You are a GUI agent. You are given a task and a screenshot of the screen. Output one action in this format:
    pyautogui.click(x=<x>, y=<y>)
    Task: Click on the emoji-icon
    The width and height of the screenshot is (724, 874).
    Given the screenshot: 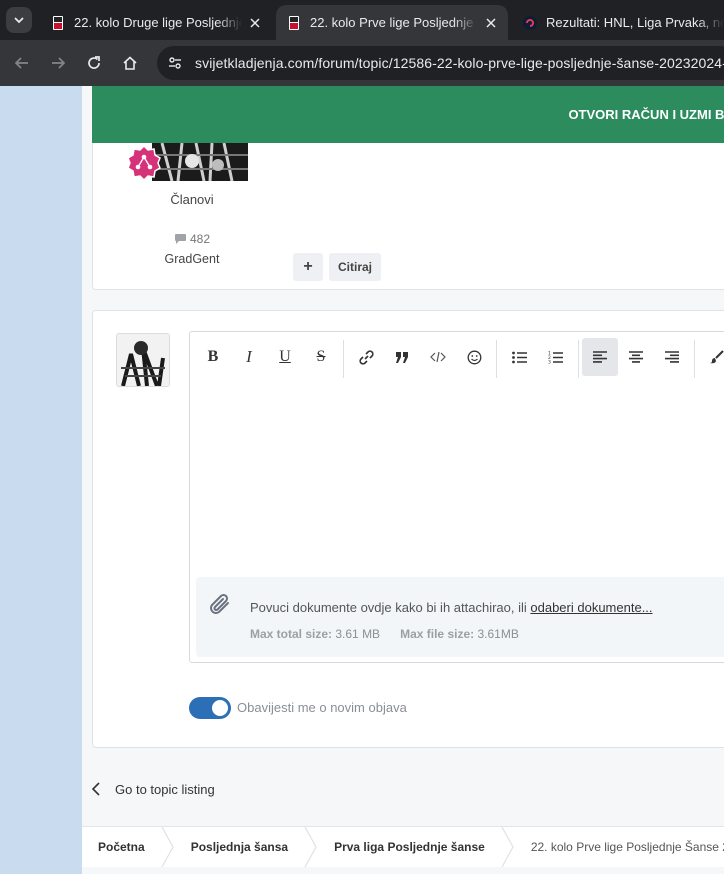 What is the action you would take?
    pyautogui.click(x=474, y=357)
    